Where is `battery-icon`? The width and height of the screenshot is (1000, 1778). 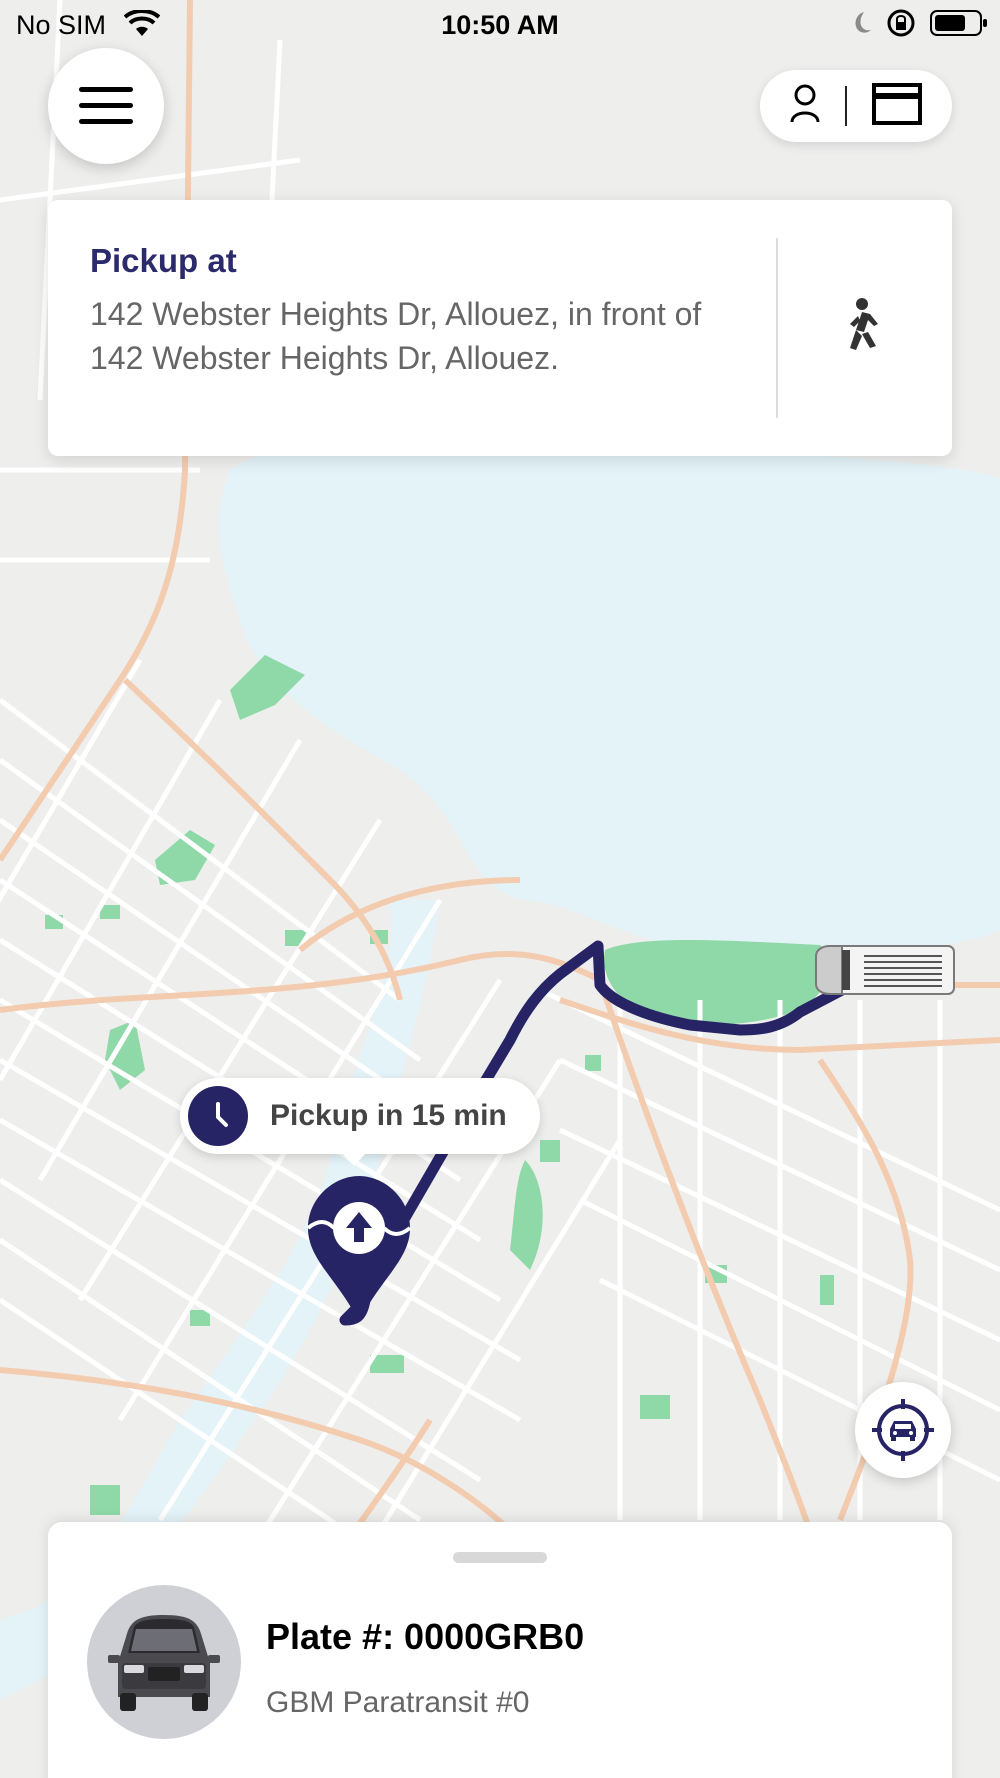
battery-icon is located at coordinates (958, 23).